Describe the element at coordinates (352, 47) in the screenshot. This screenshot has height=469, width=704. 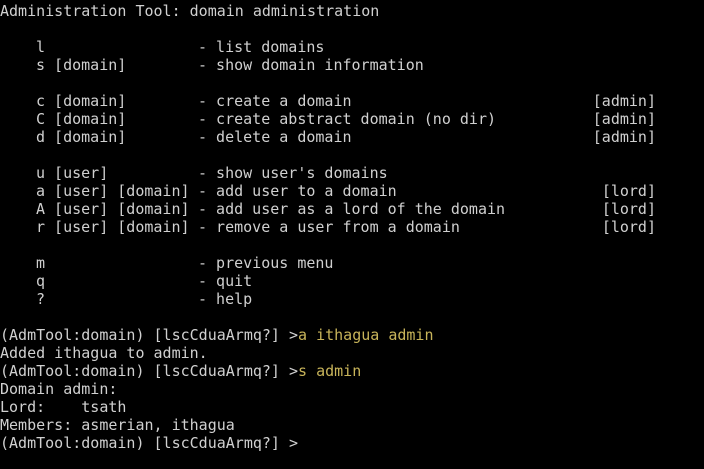
I see `menu-row: l - list domains` at that location.